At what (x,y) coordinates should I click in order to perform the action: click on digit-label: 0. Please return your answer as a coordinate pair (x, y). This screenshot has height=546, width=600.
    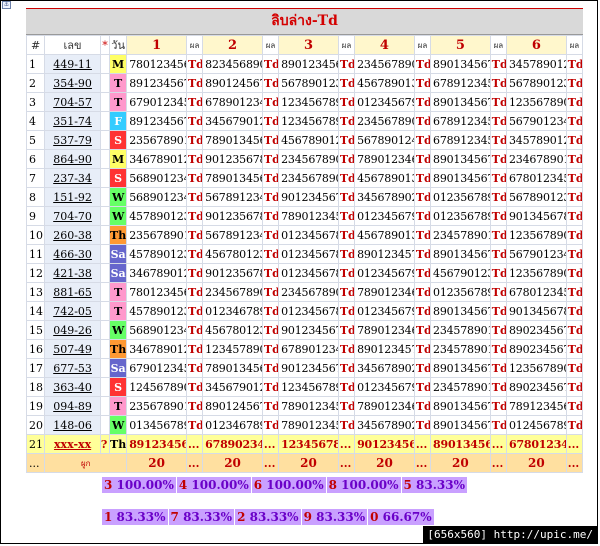
    Looking at the image, I should click on (374, 517).